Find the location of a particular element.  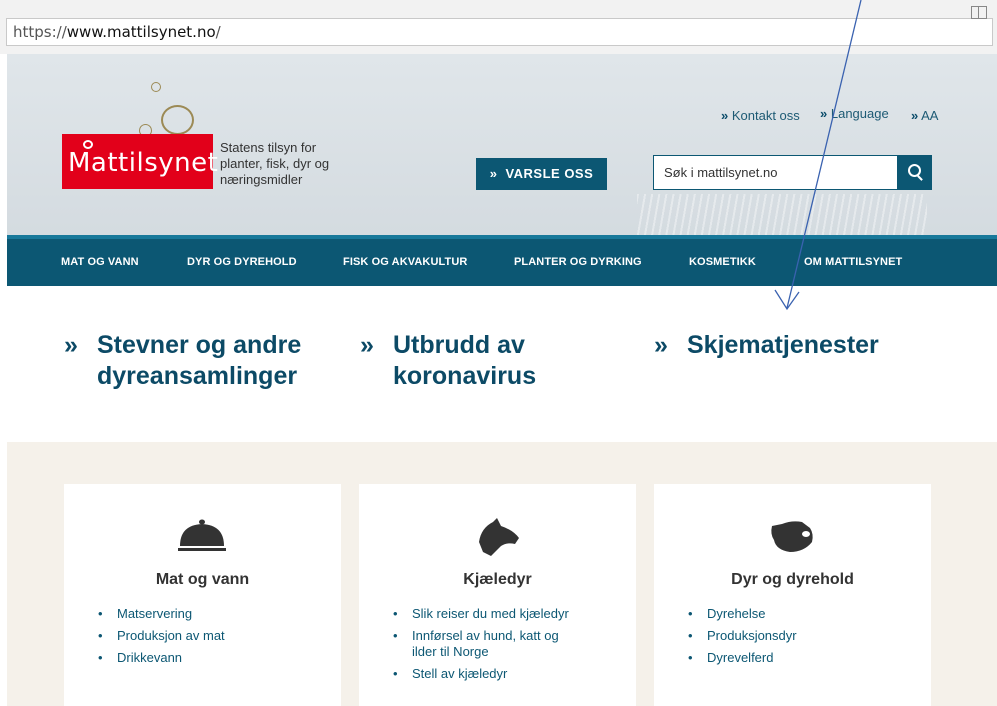

nav-item-planter-og-dyrking: PLANTER OG DYRKING is located at coordinates (578, 262).